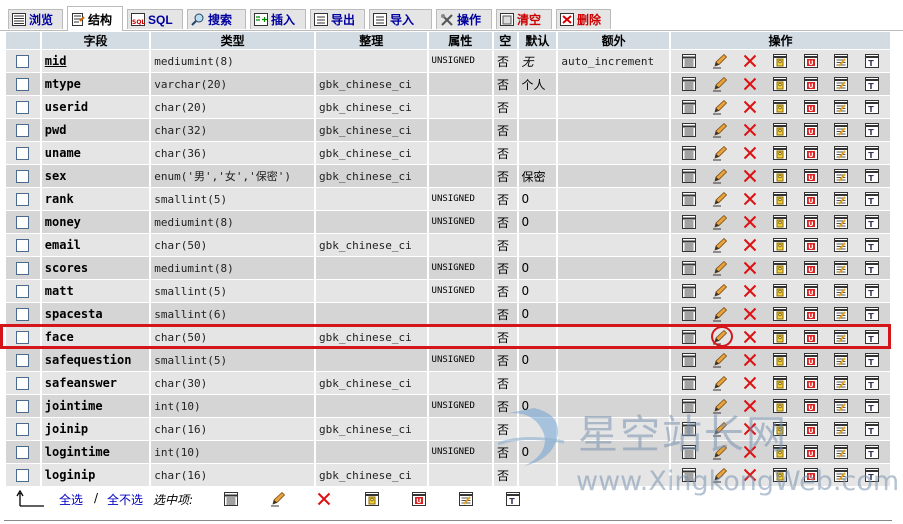 The height and width of the screenshot is (524, 903). Describe the element at coordinates (524, 19) in the screenshot. I see `tab-empty: 清空` at that location.